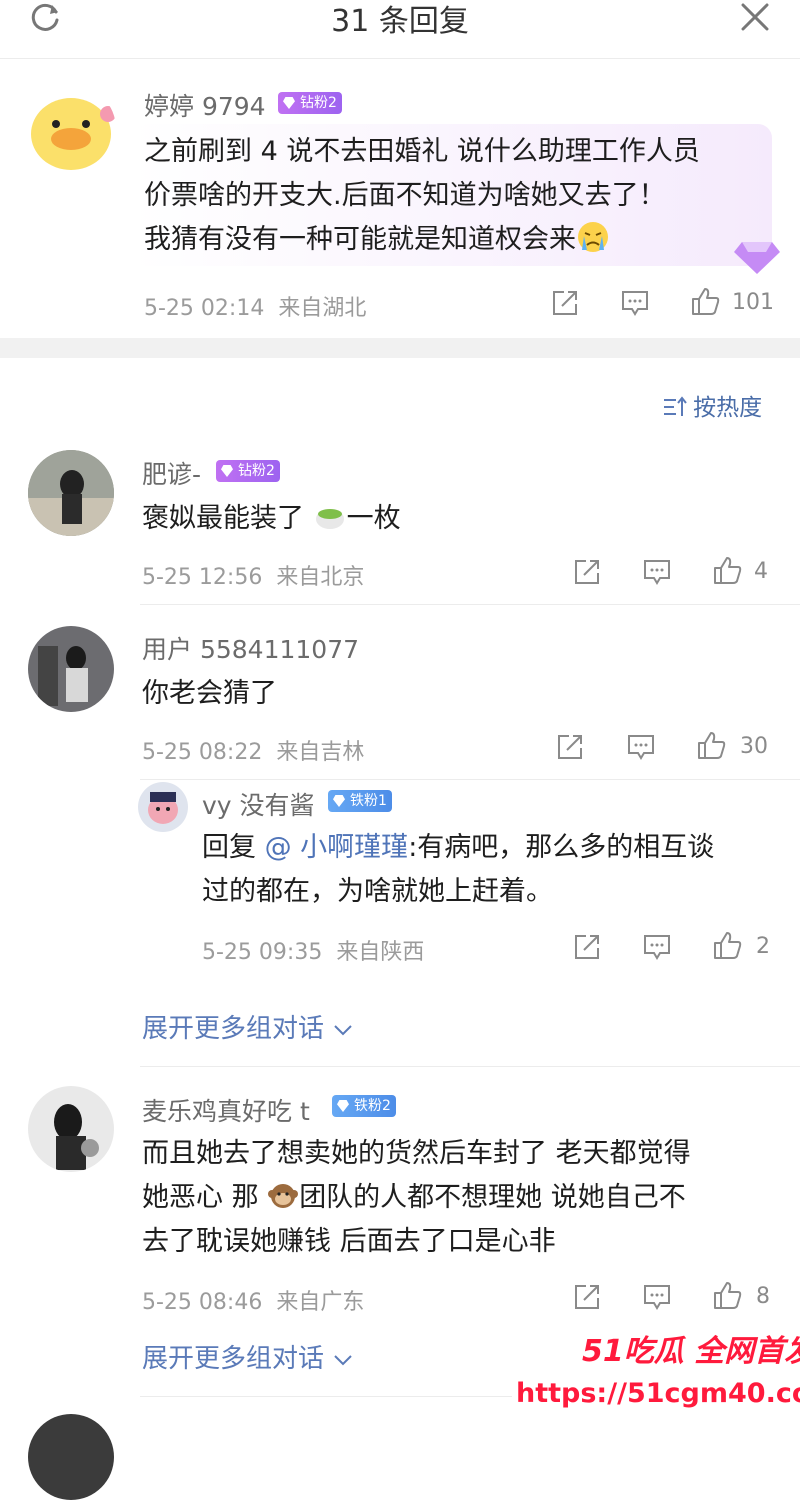 This screenshot has height=1500, width=800. Describe the element at coordinates (757, 258) in the screenshot. I see `diamond-gem-icon` at that location.